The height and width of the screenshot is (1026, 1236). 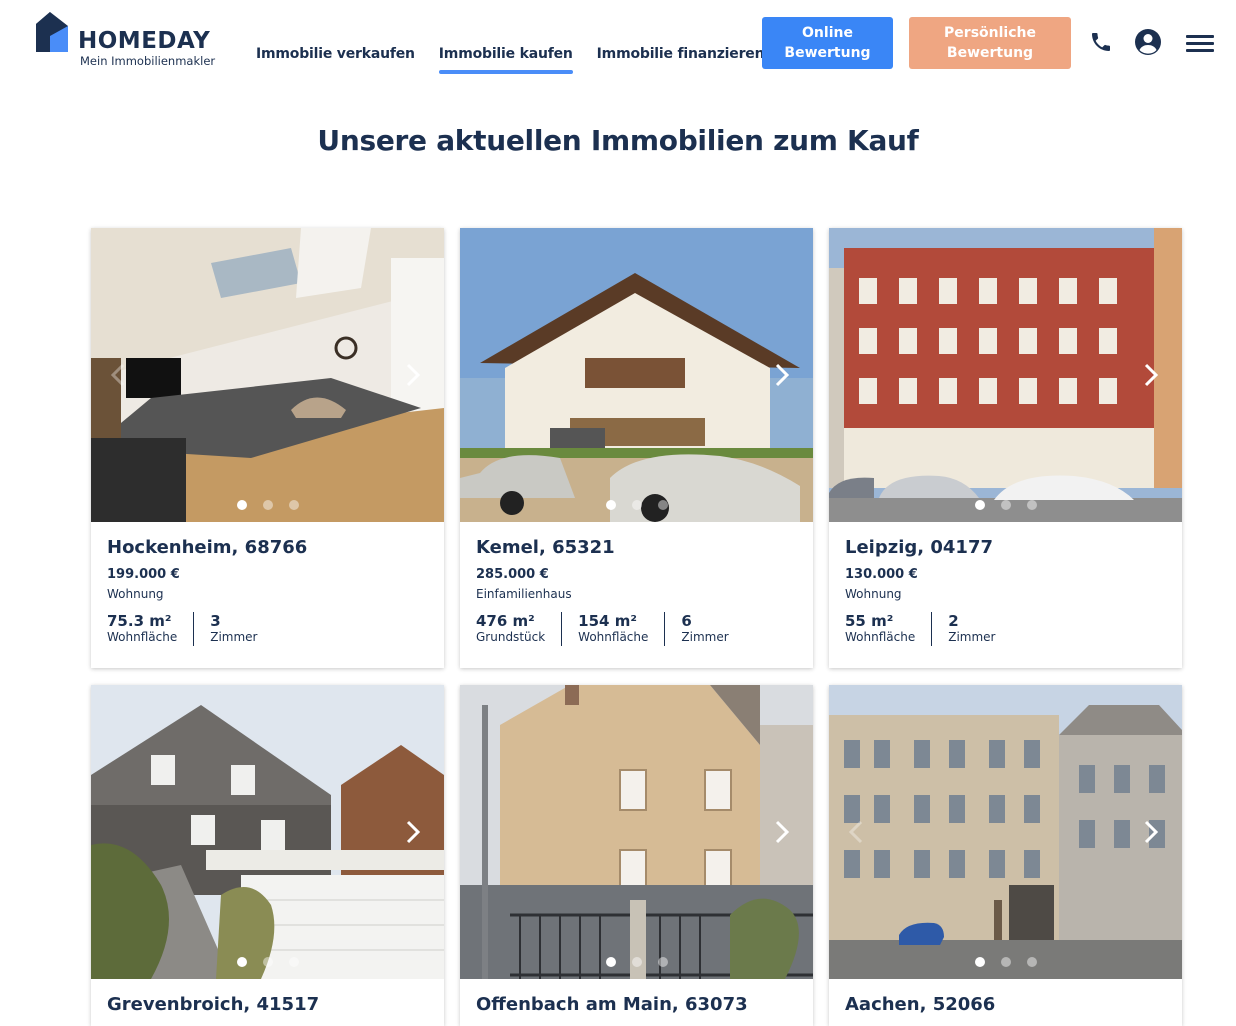 What do you see at coordinates (919, 547) in the screenshot?
I see `listing-location: Leipzig, 04177` at bounding box center [919, 547].